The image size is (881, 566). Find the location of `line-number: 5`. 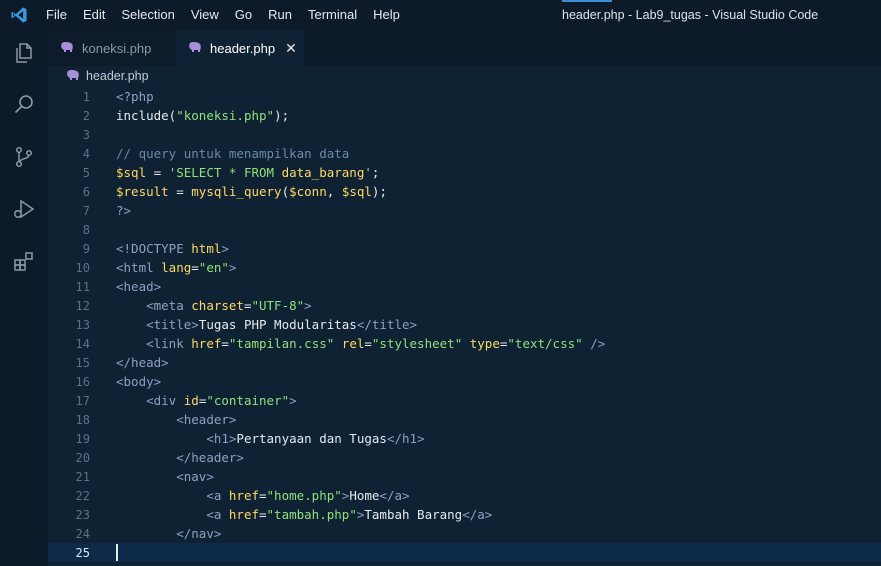

line-number: 5 is located at coordinates (86, 172).